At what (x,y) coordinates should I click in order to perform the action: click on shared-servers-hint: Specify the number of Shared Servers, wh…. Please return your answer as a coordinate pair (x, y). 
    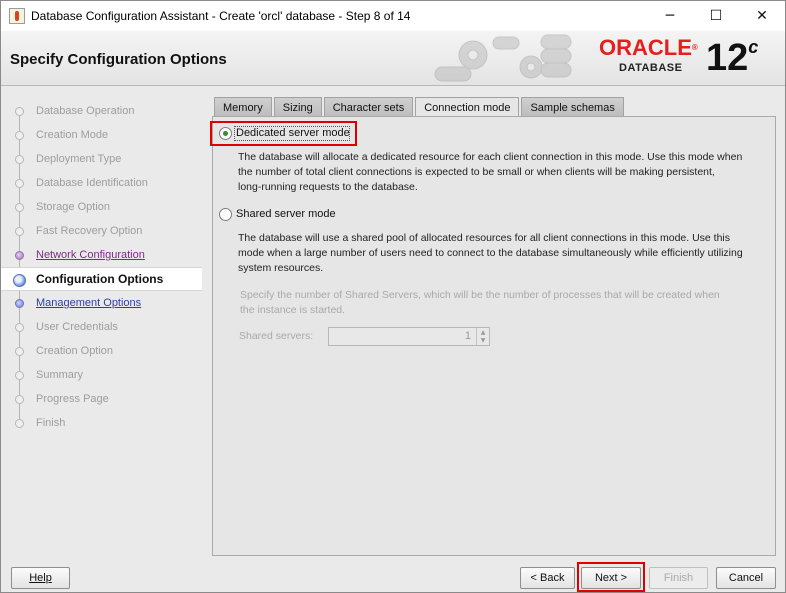
    Looking at the image, I should click on (505, 303).